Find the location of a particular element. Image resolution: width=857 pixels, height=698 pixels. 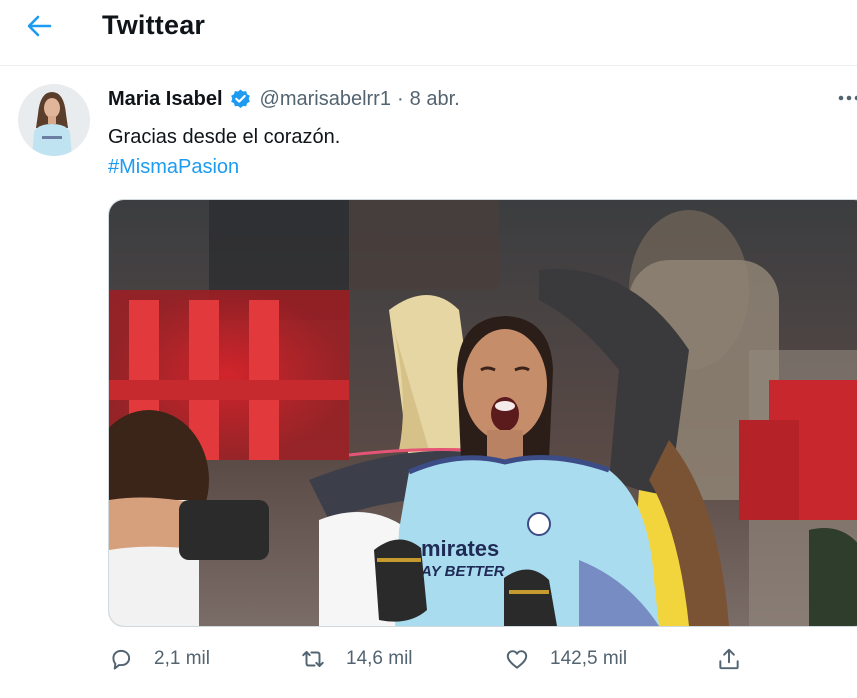

like-button: 142,5 mil is located at coordinates (565, 659).